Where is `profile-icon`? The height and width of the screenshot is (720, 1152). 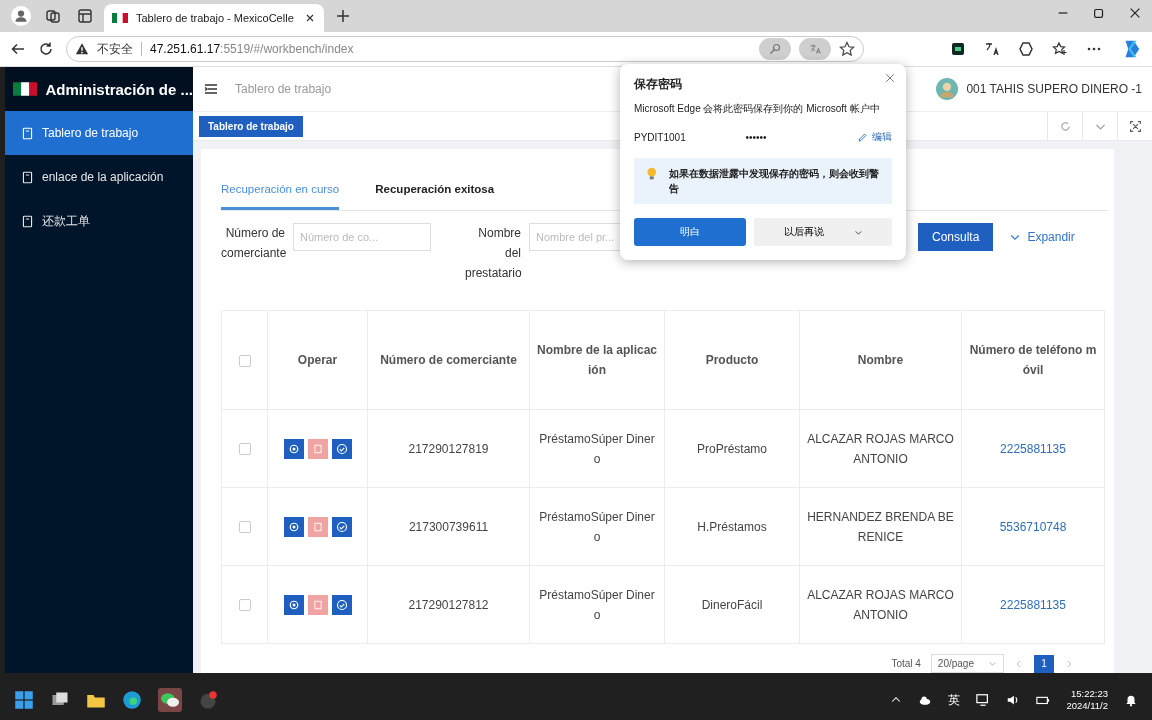 profile-icon is located at coordinates (21, 16).